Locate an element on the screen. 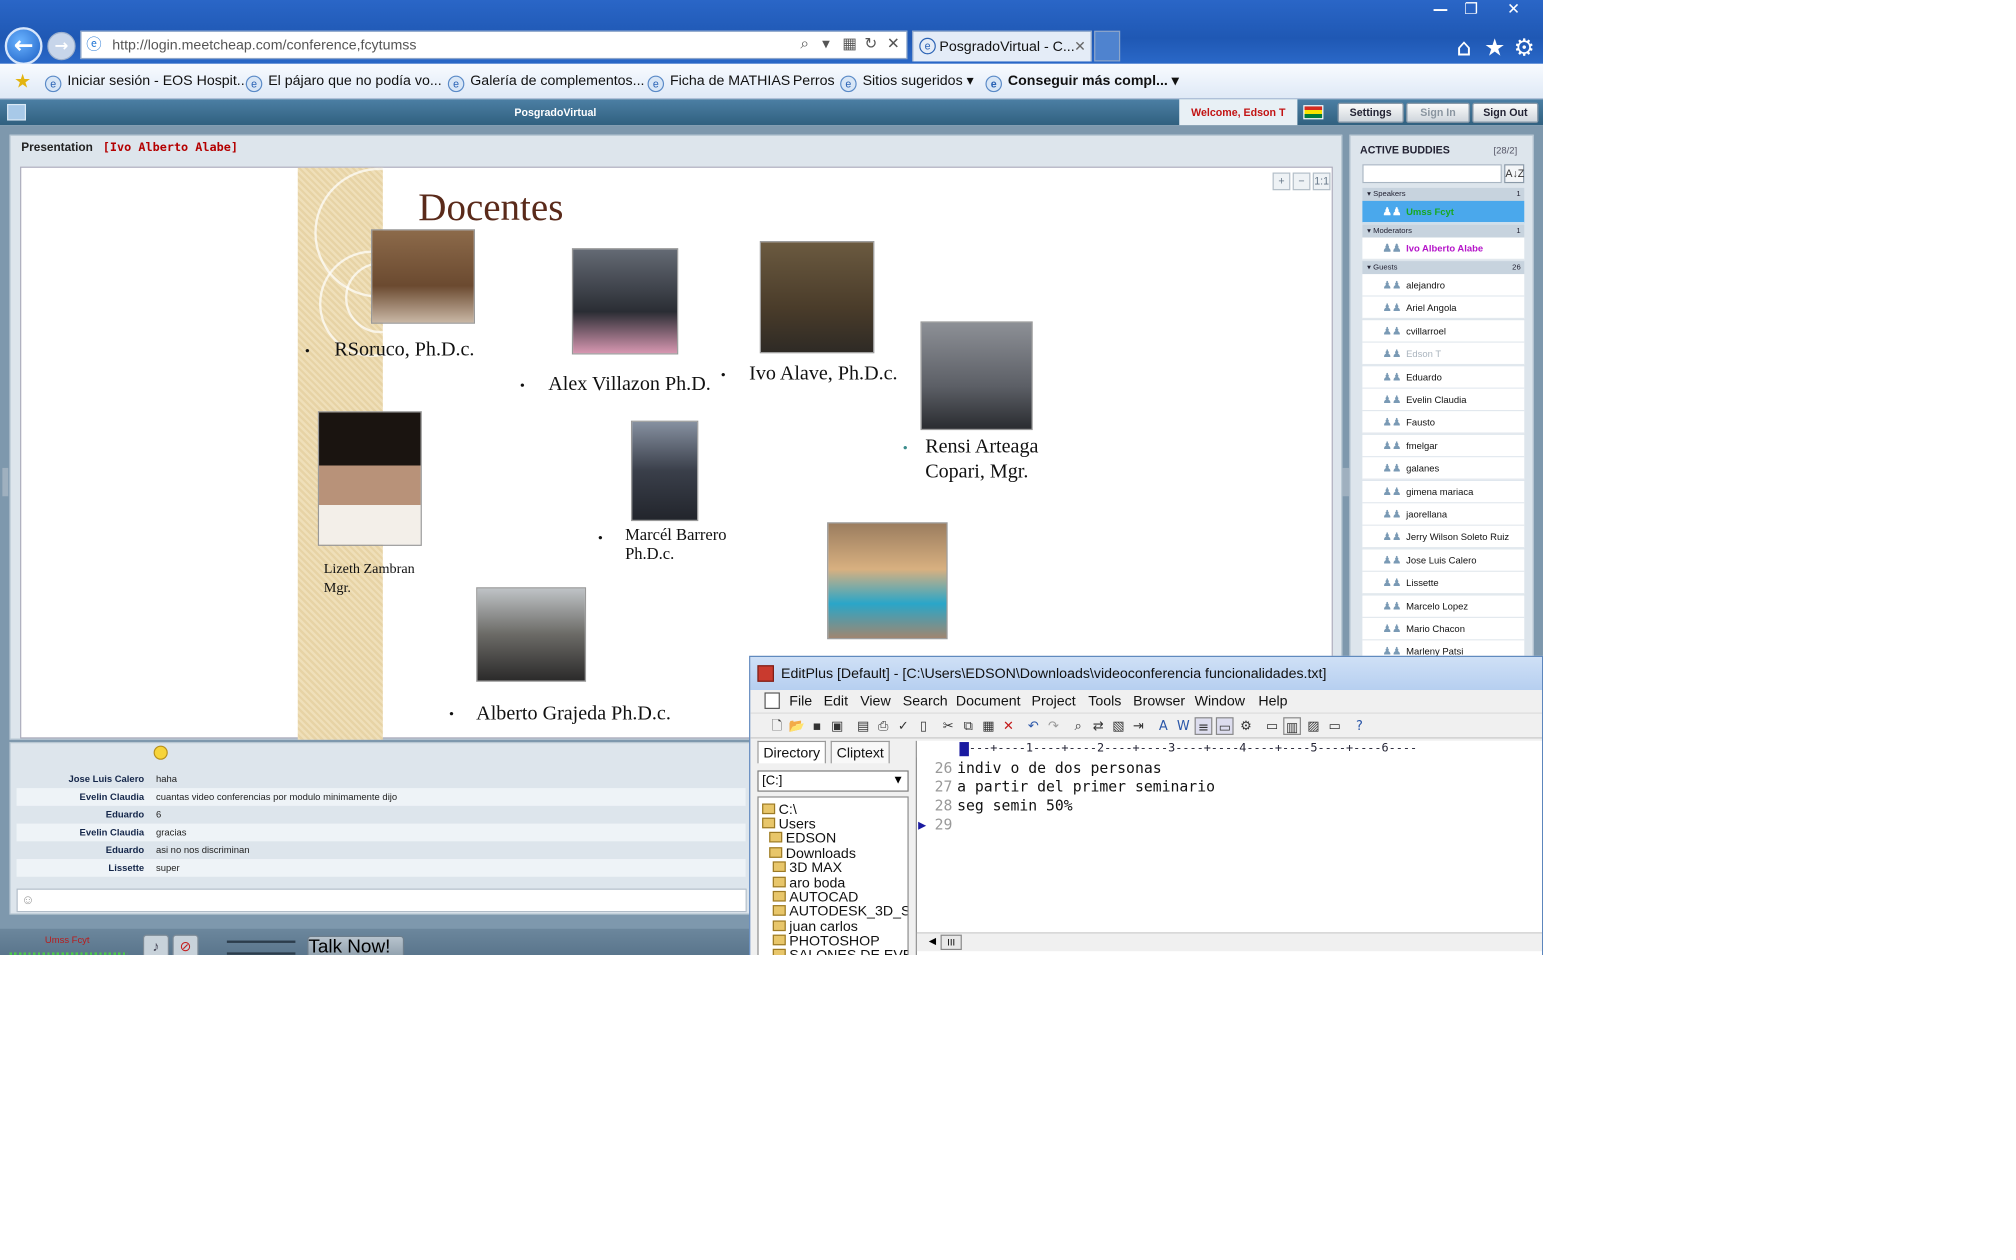 This screenshot has height=1260, width=2016. search-icon: ⌕ is located at coordinates (804, 44).